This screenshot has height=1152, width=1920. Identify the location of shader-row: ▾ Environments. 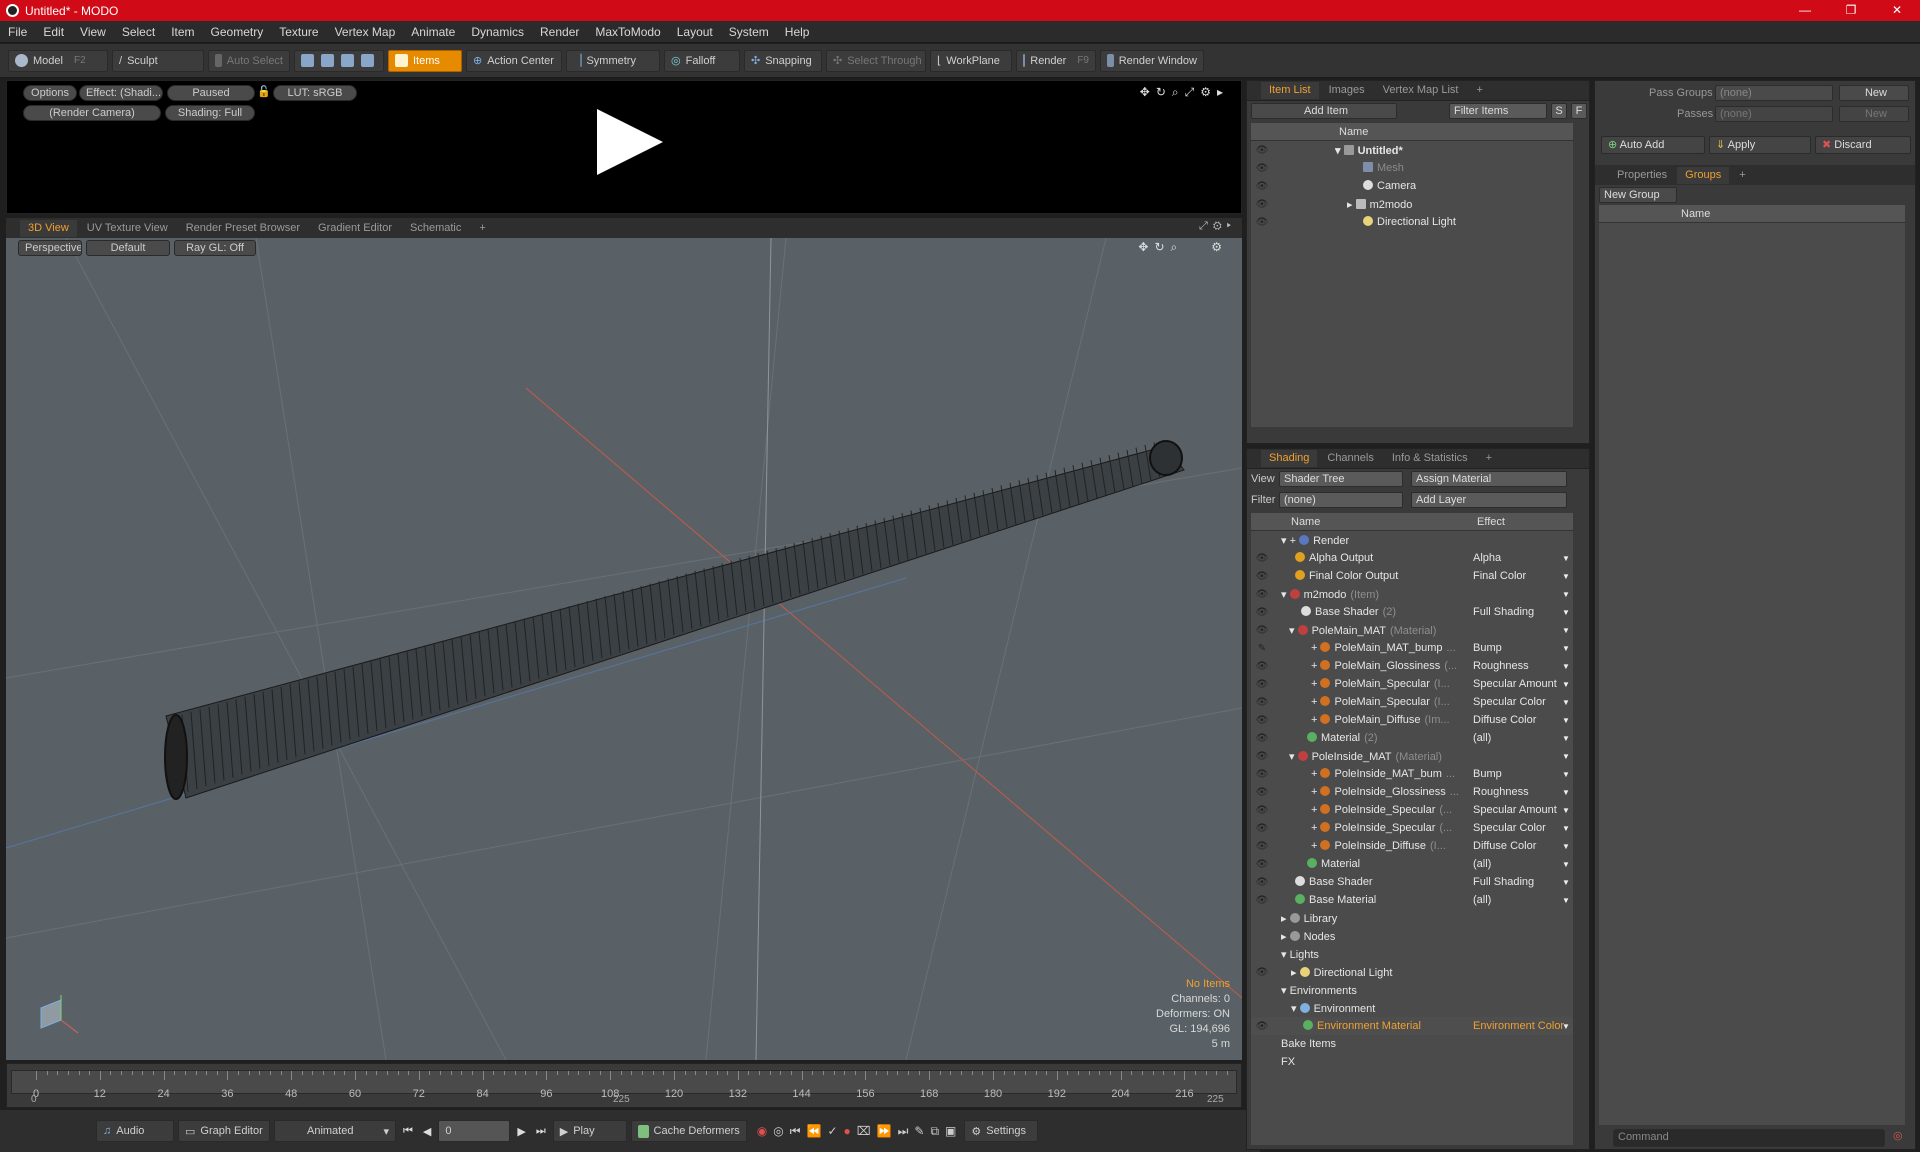
(1412, 990).